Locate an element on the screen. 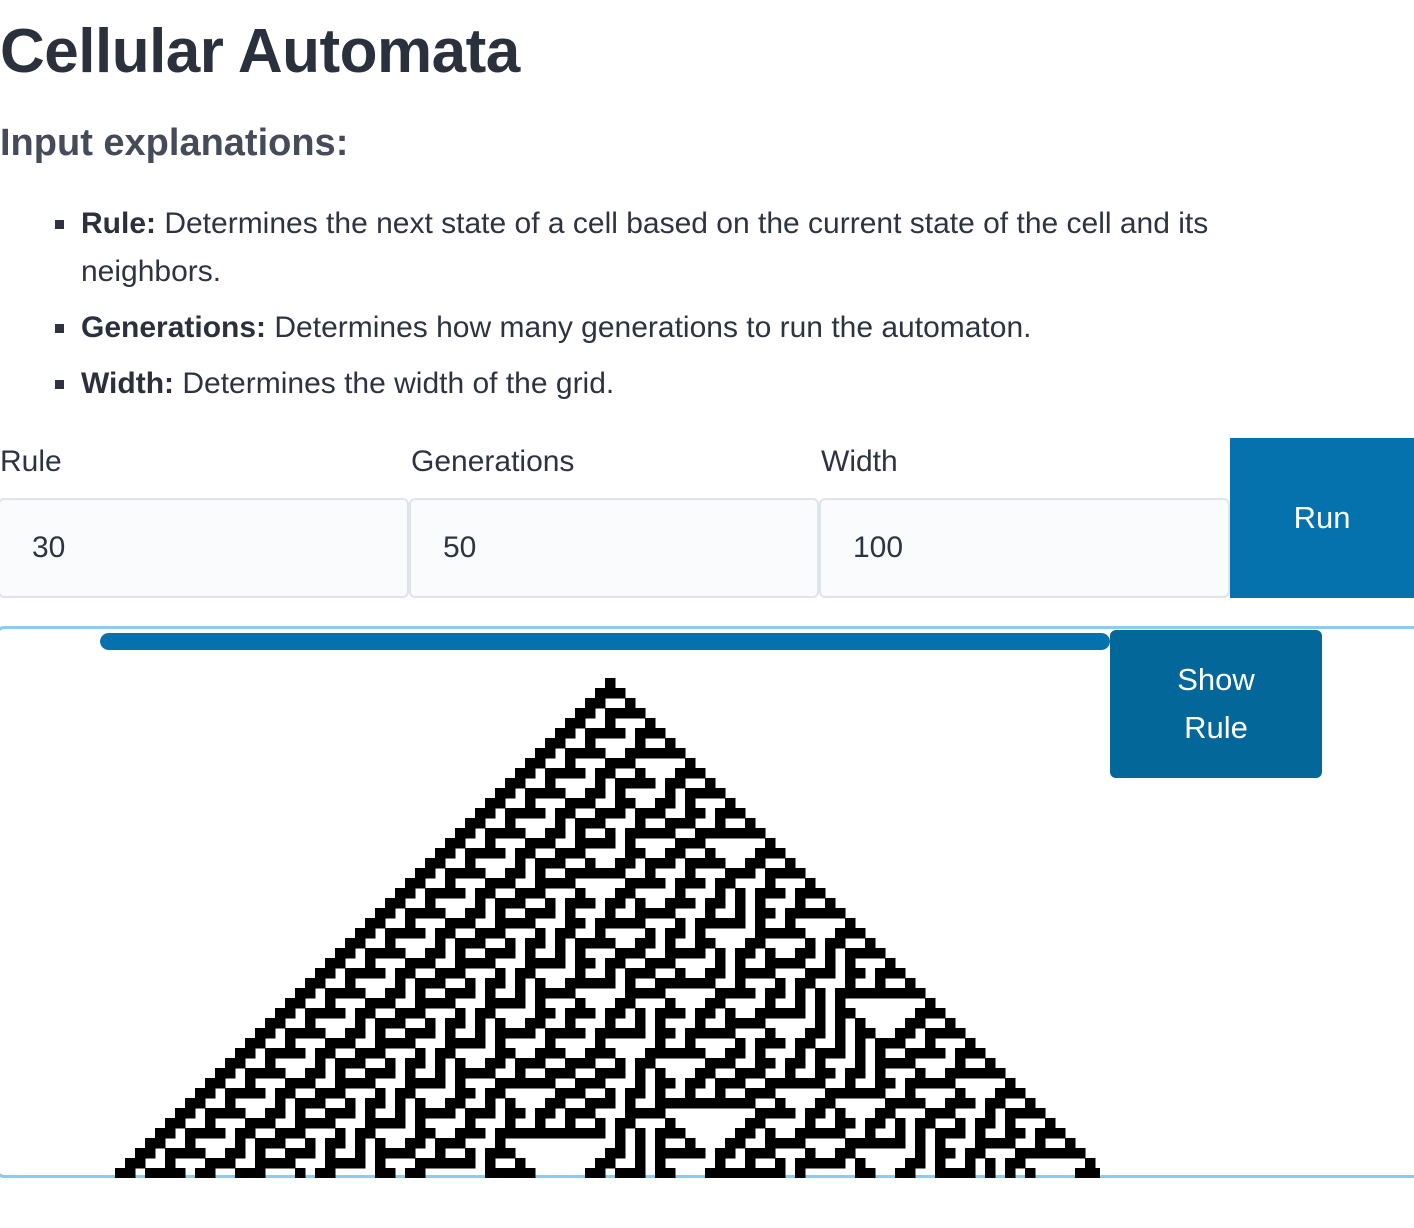 The height and width of the screenshot is (1228, 1414). run-button: Run is located at coordinates (1322, 518).